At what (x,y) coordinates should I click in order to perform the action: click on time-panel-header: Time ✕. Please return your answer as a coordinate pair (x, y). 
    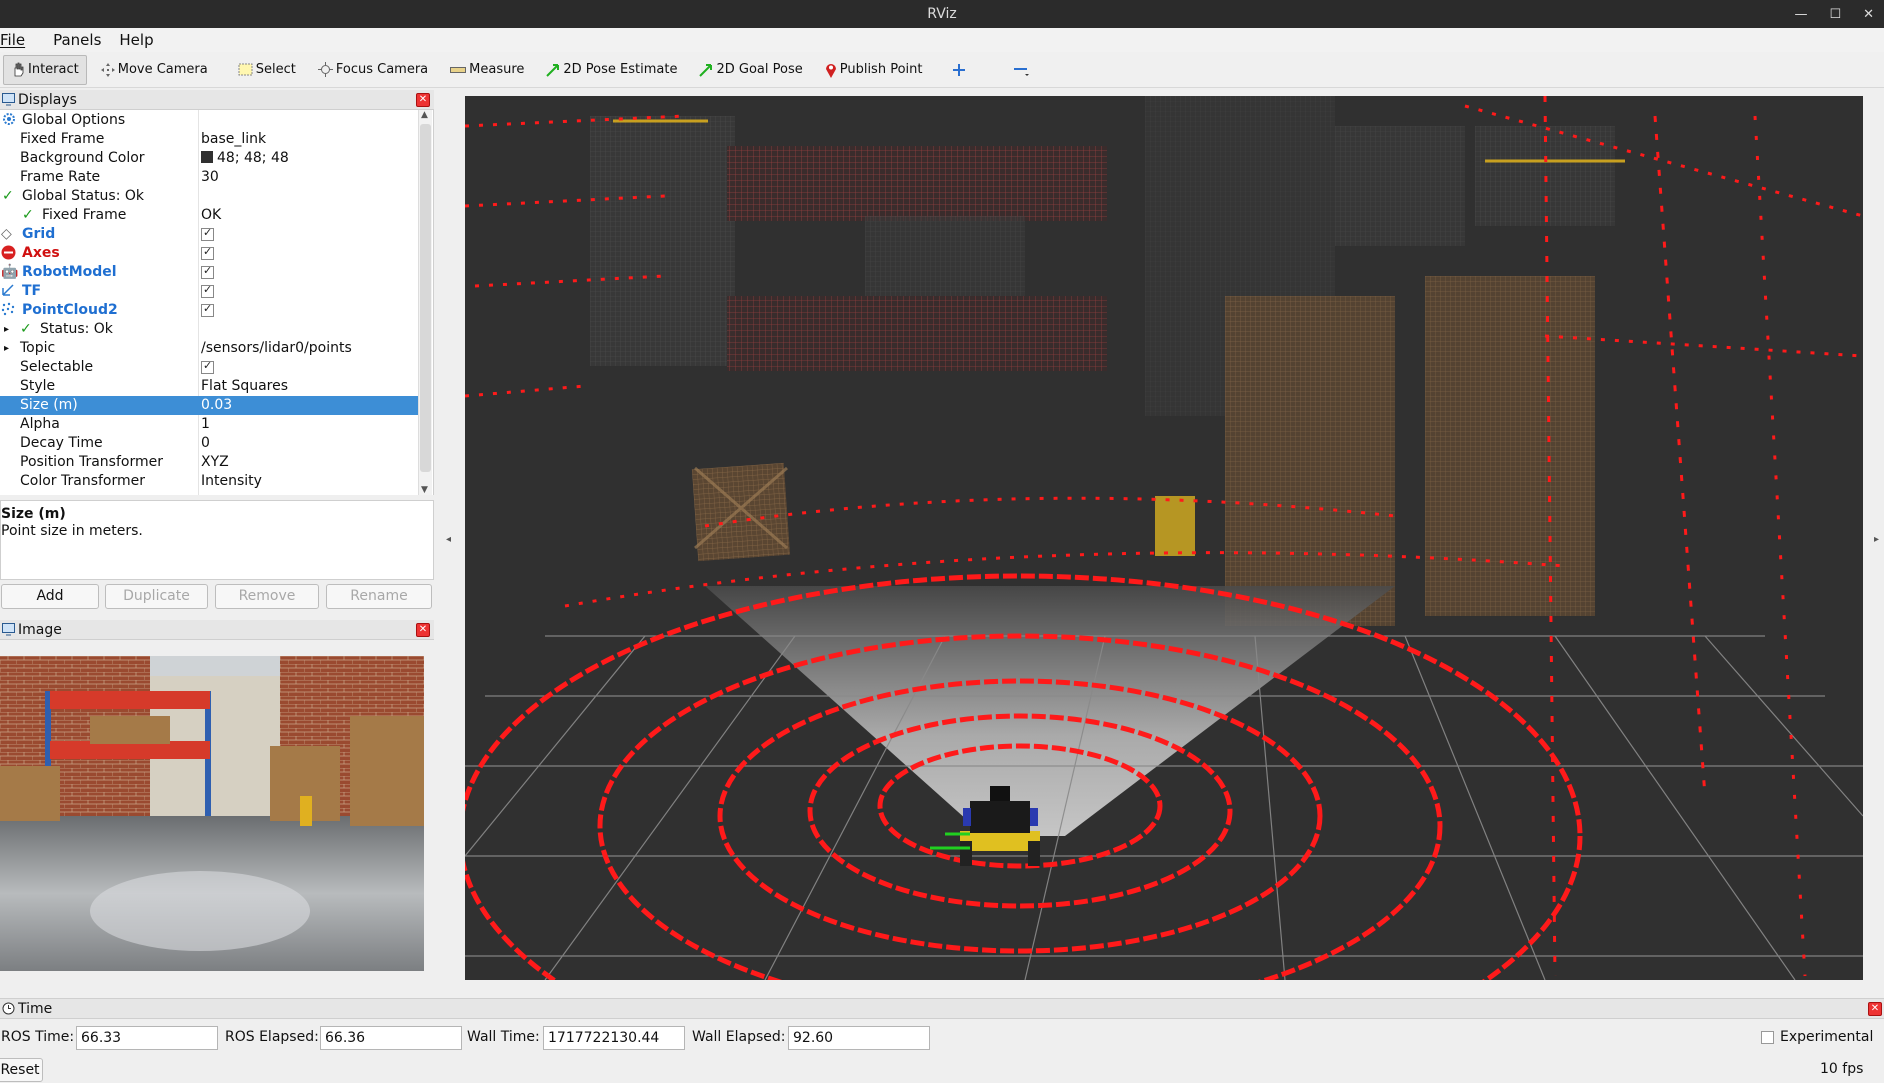
    Looking at the image, I should click on (942, 1009).